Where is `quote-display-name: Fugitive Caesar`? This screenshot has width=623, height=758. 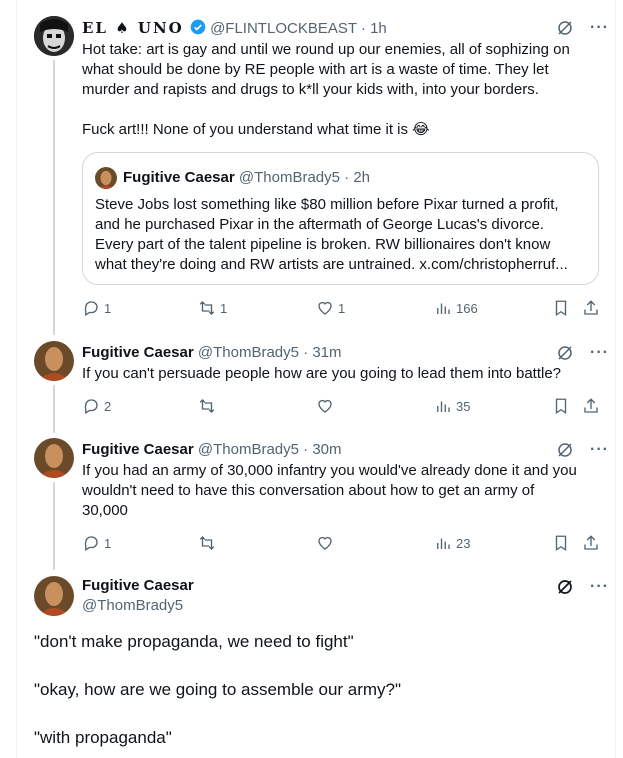
quote-display-name: Fugitive Caesar is located at coordinates (179, 177).